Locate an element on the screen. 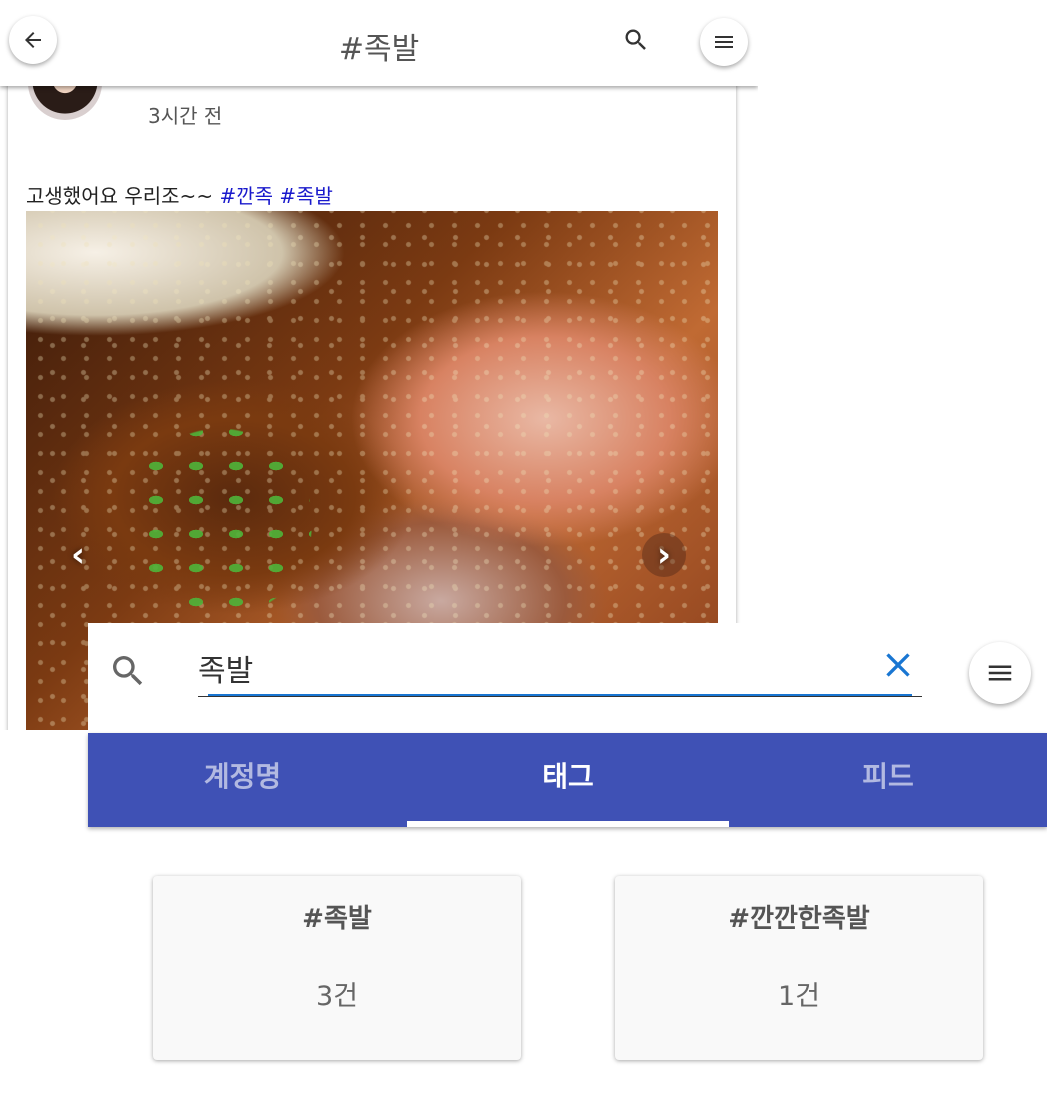 The width and height of the screenshot is (1047, 1101). search-input is located at coordinates (553, 668).